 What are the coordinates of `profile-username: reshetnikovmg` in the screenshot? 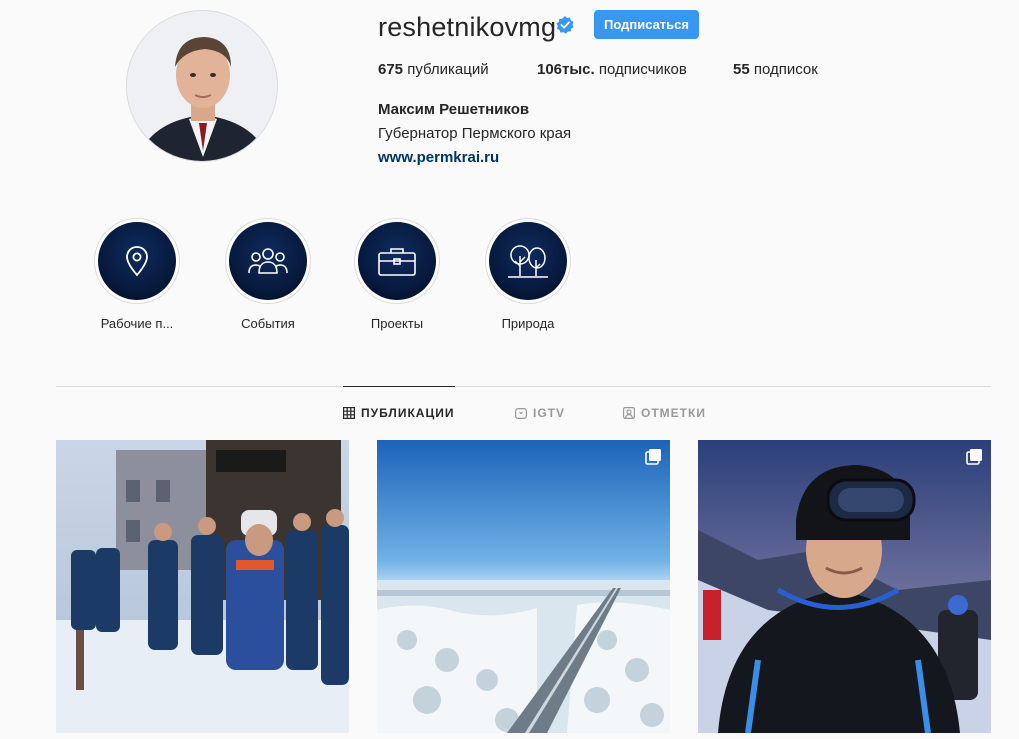 It's located at (467, 27).